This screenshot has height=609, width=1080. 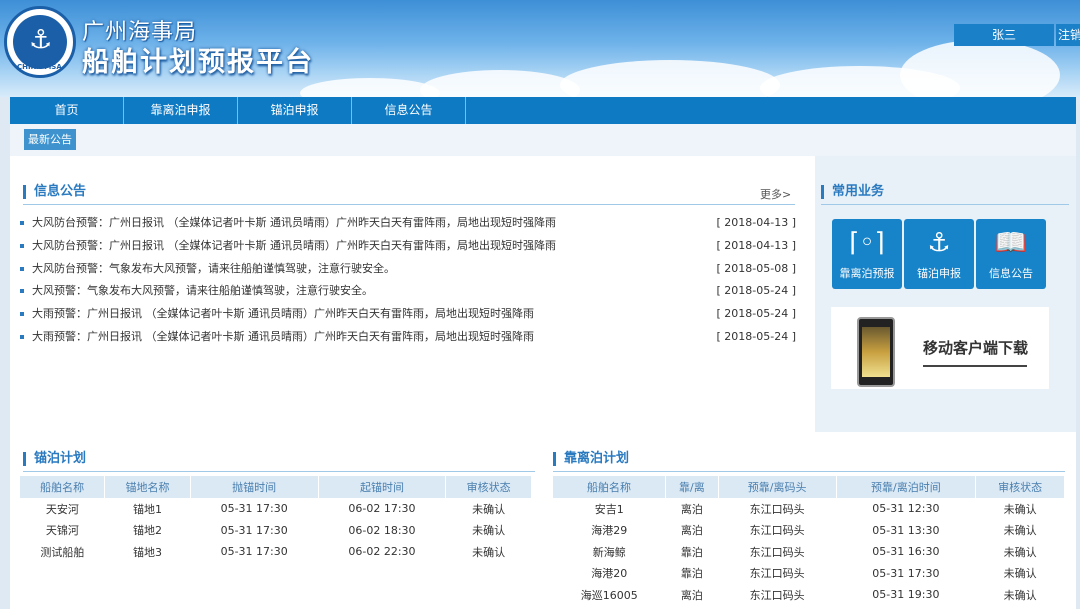 What do you see at coordinates (775, 194) in the screenshot?
I see `more-link: 更多>` at bounding box center [775, 194].